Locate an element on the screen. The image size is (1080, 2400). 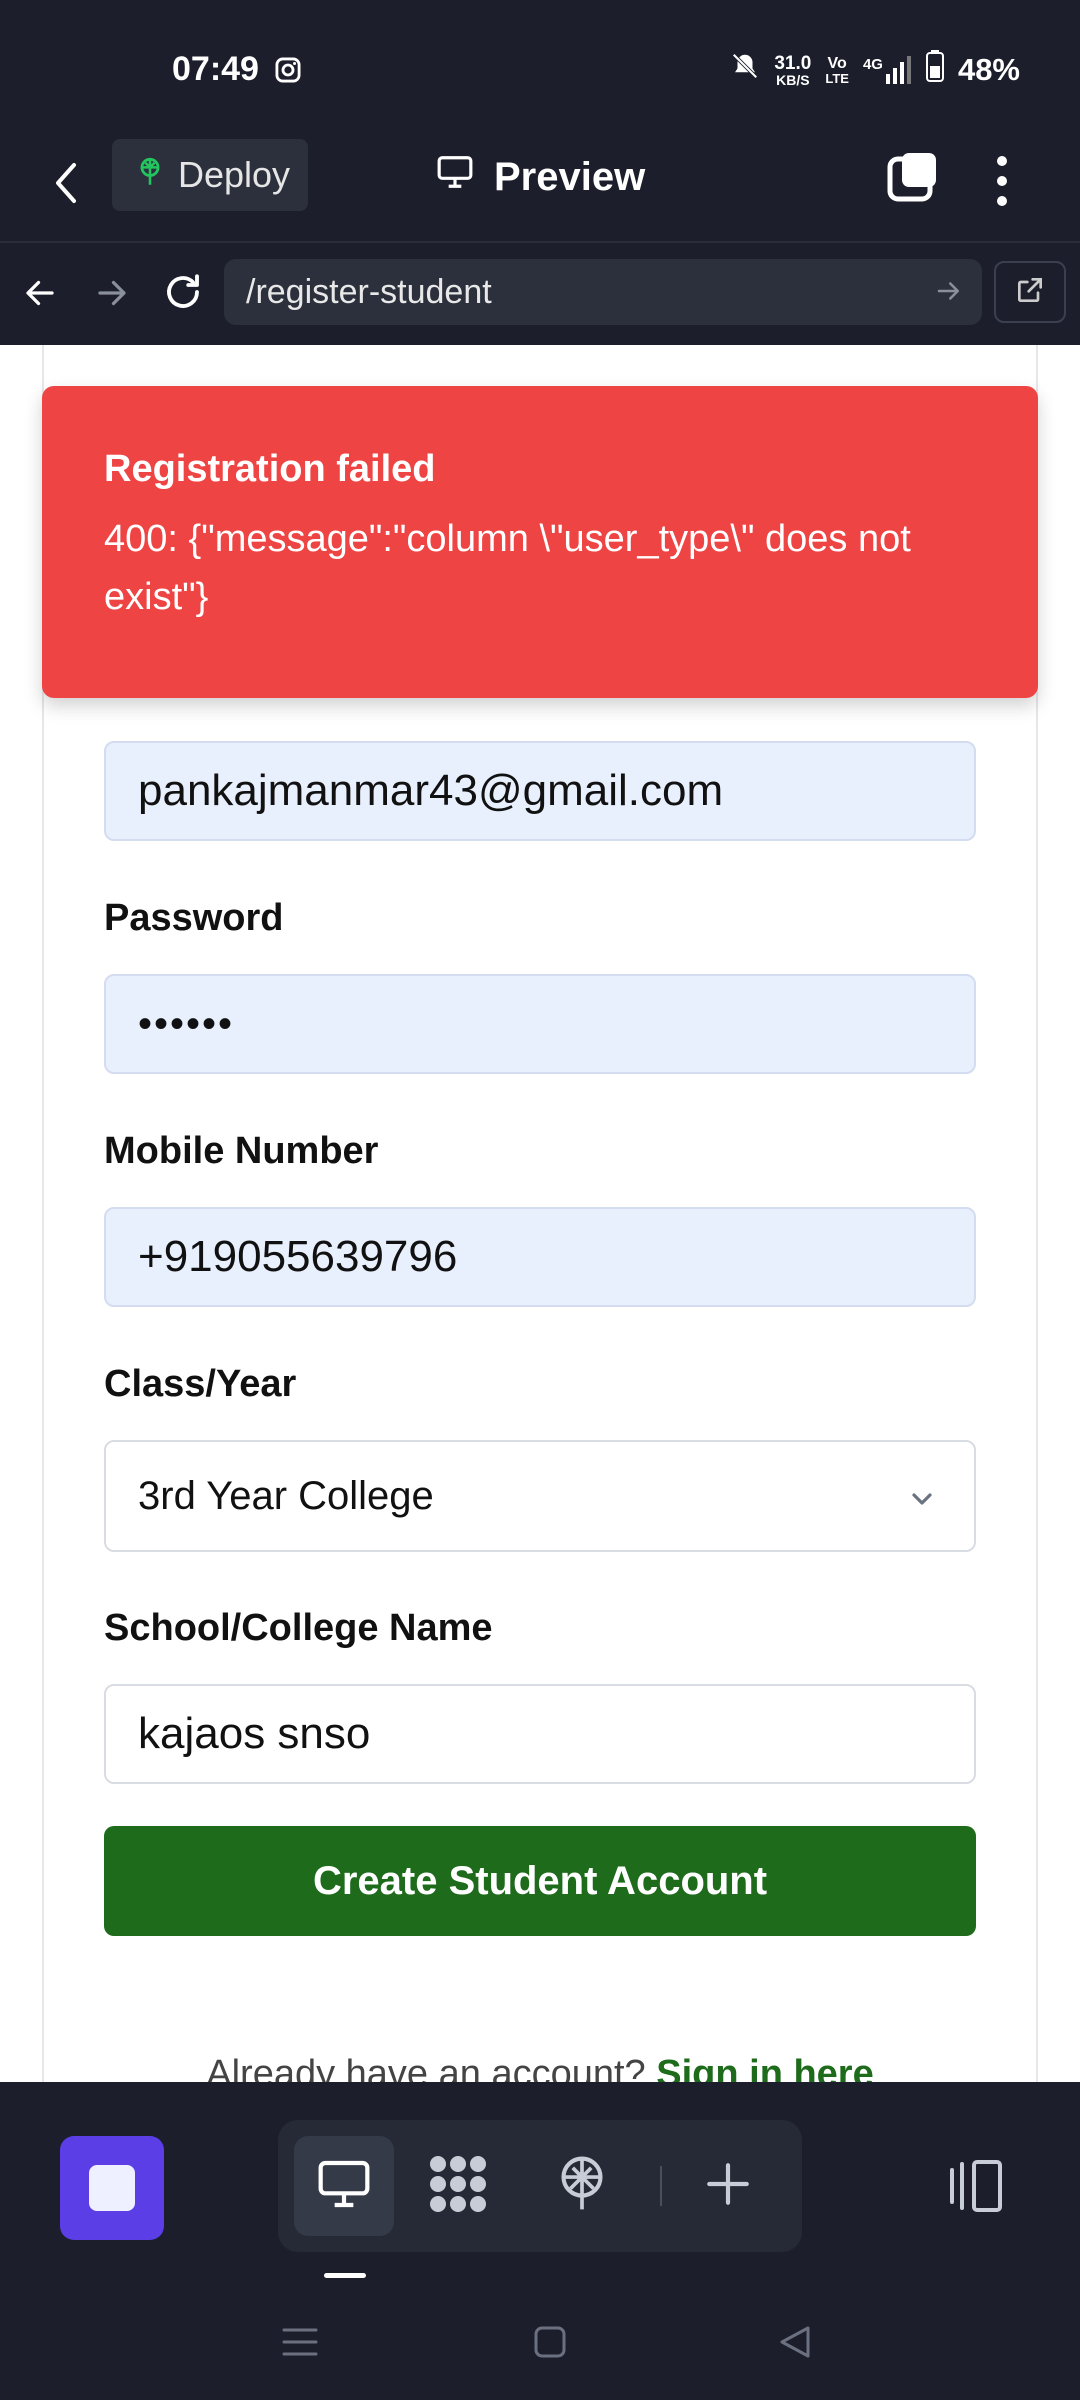
modules-icon is located at coordinates (458, 2186).